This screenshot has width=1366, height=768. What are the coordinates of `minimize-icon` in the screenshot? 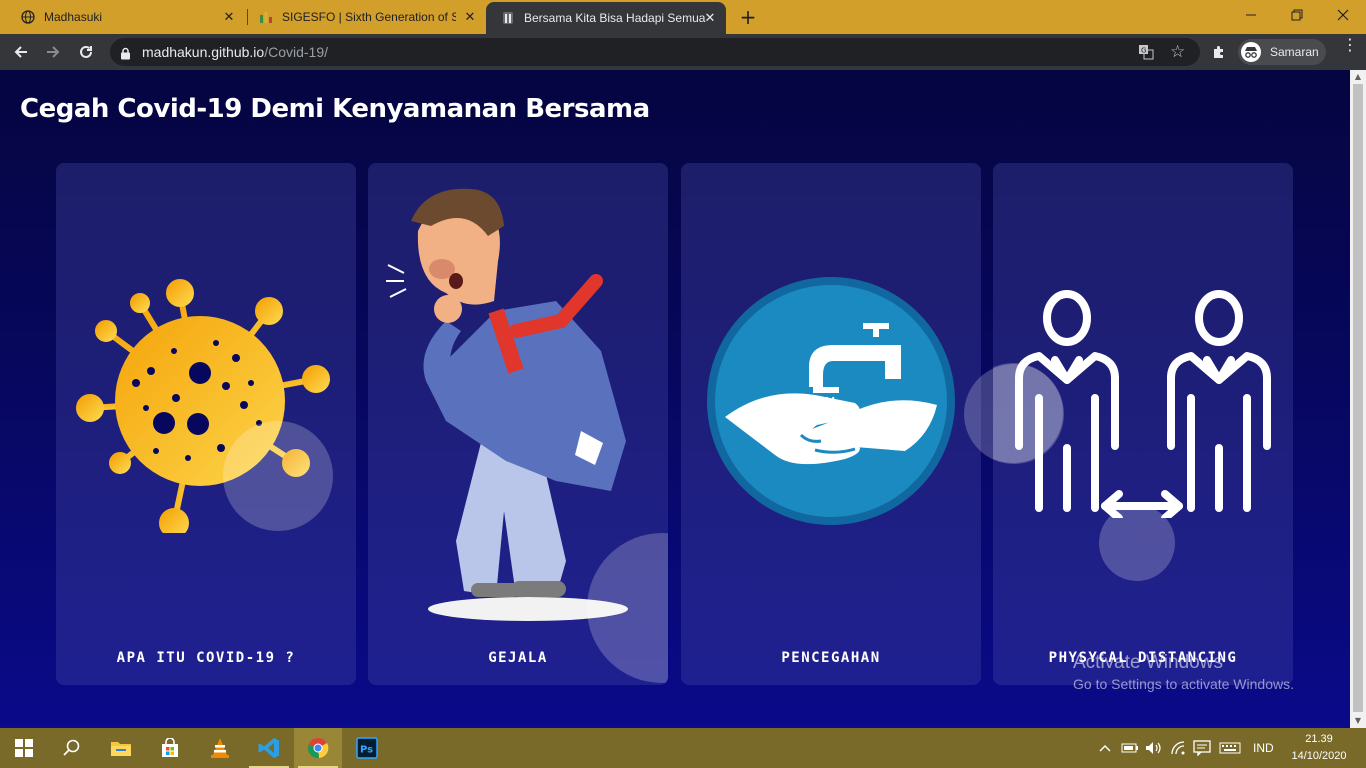 It's located at (1251, 15).